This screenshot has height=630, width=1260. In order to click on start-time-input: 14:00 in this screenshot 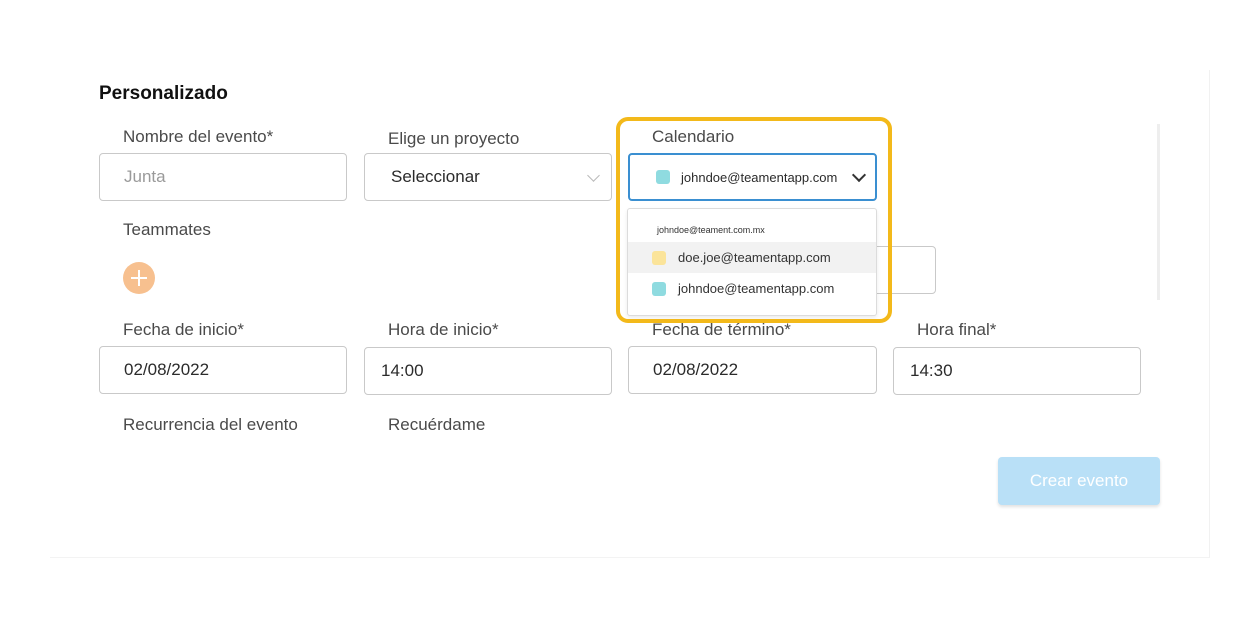, I will do `click(488, 371)`.